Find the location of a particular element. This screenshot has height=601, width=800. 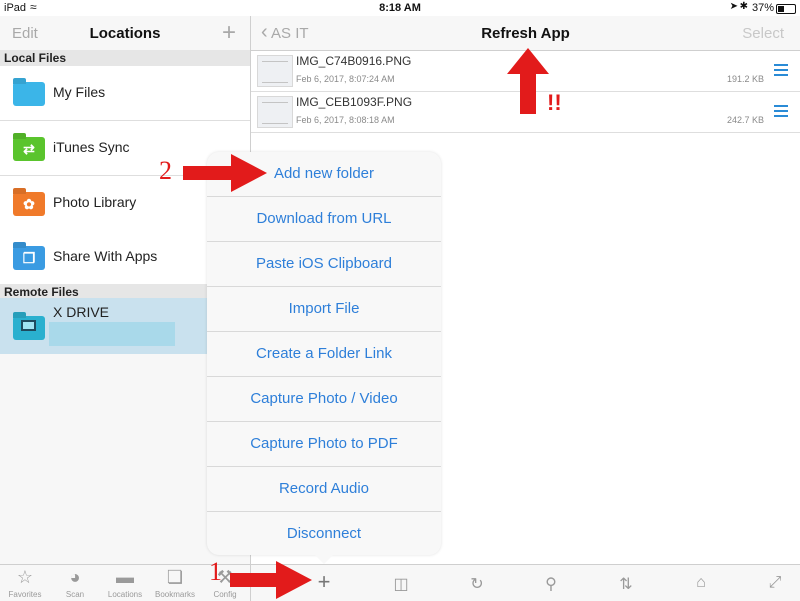

share-folder-icon: ❐ is located at coordinates (29, 258).